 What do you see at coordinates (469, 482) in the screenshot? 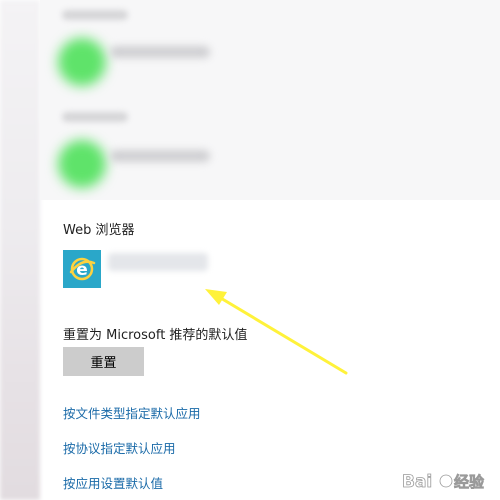
I see `svg-text: 经验` at bounding box center [469, 482].